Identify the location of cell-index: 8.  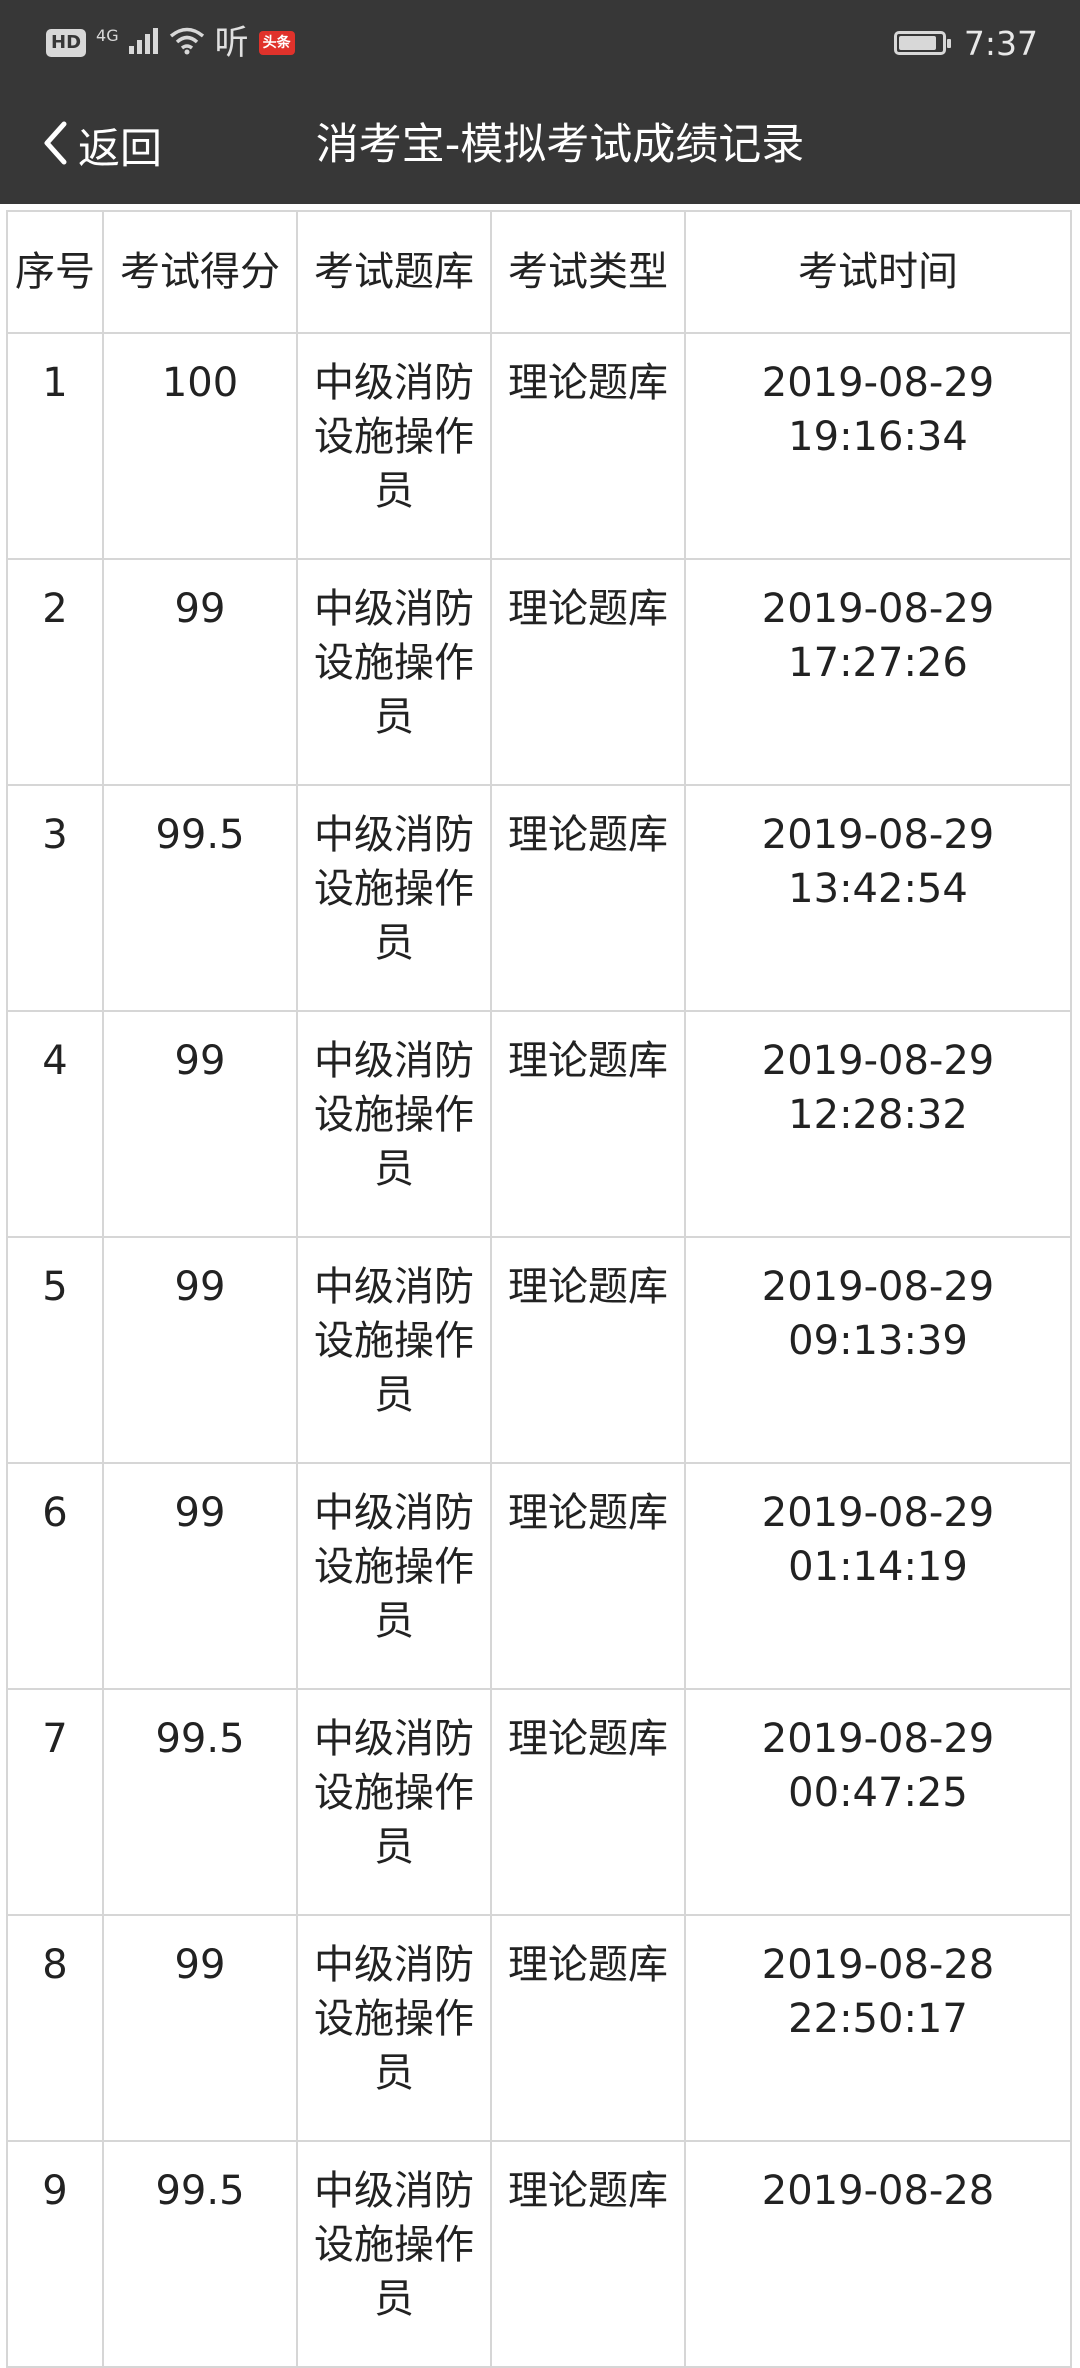
(55, 2028).